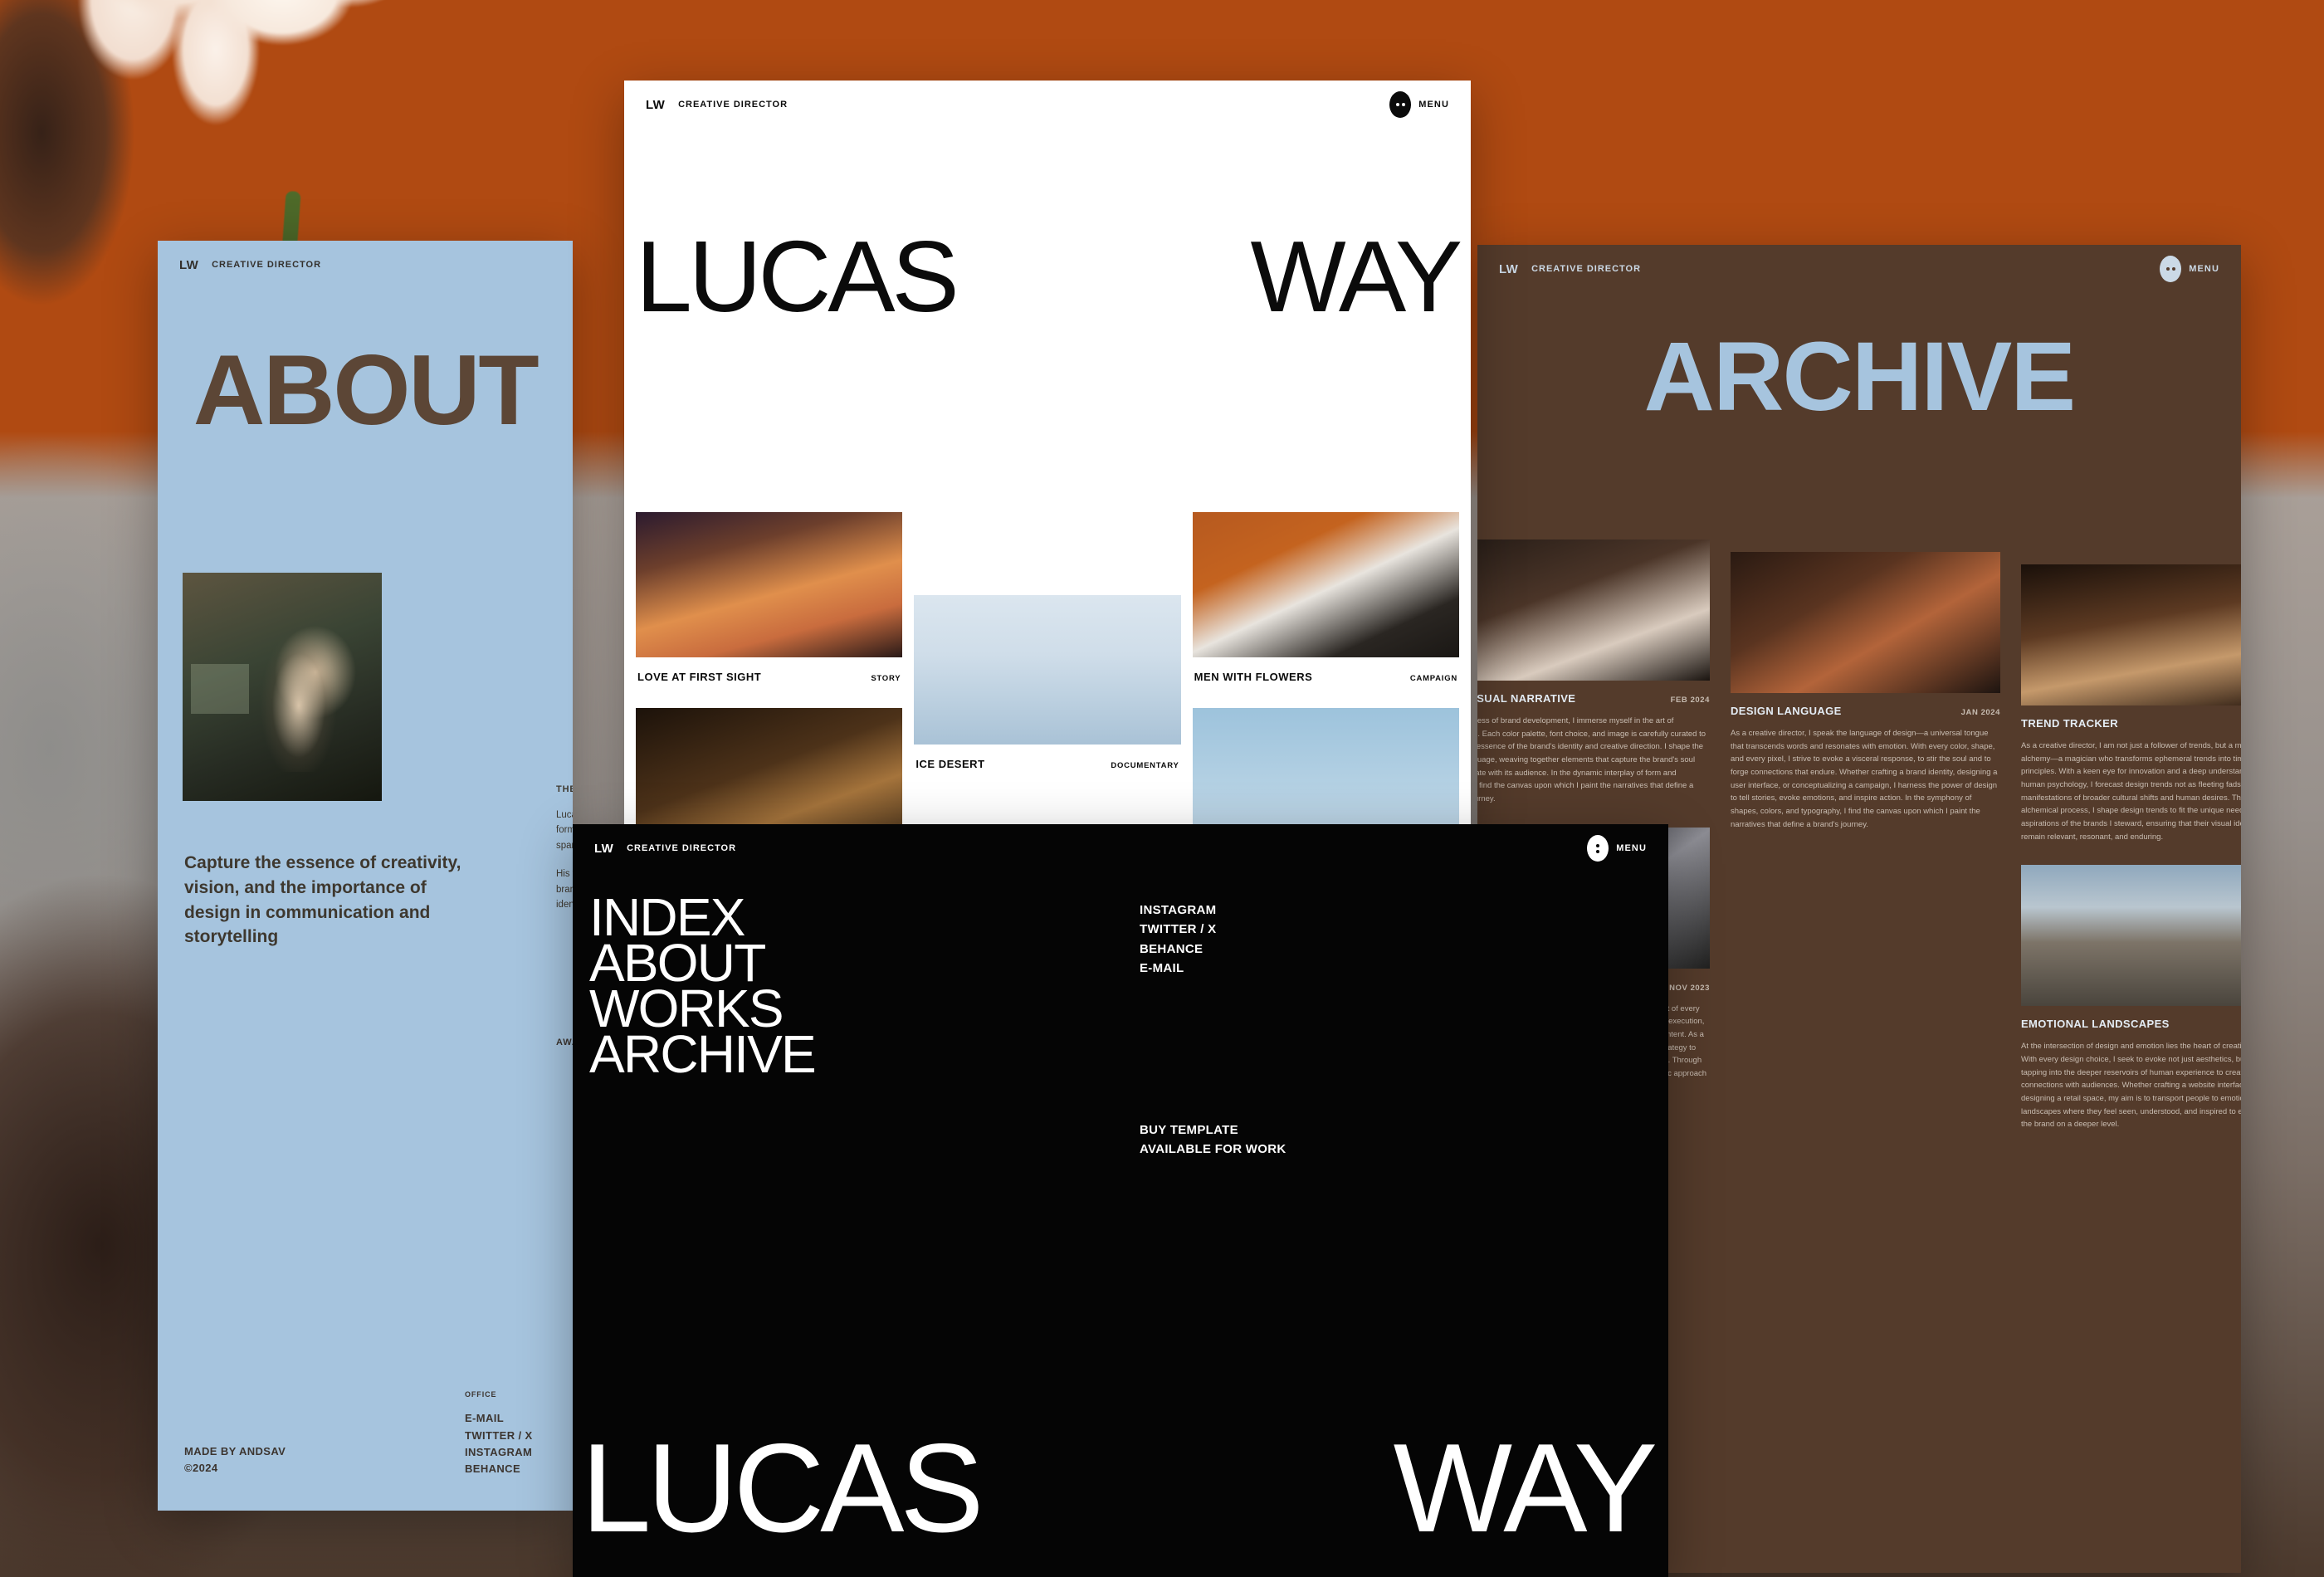 Image resolution: width=2324 pixels, height=1577 pixels. What do you see at coordinates (1178, 949) in the screenshot?
I see `social-link-behance: BEHANCE` at bounding box center [1178, 949].